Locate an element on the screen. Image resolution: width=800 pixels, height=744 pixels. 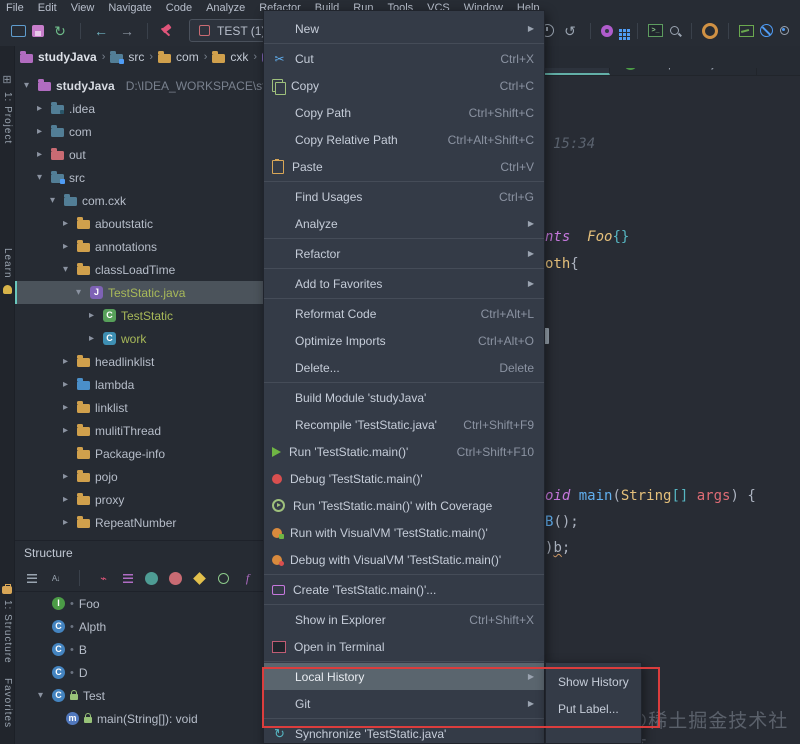
copy-icon is located at coordinates (279, 87).